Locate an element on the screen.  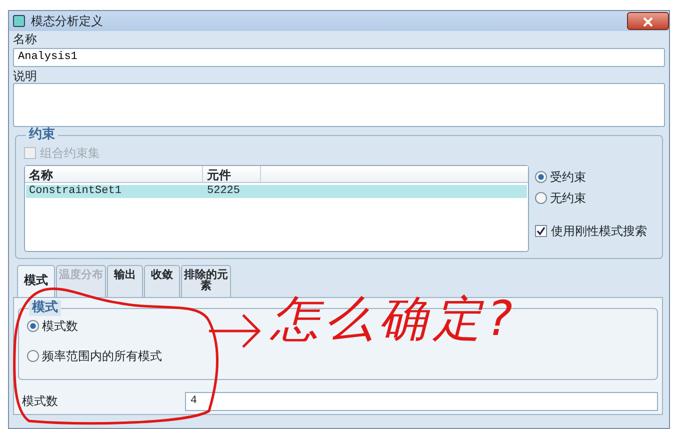
field-label: 模式数 is located at coordinates (40, 401).